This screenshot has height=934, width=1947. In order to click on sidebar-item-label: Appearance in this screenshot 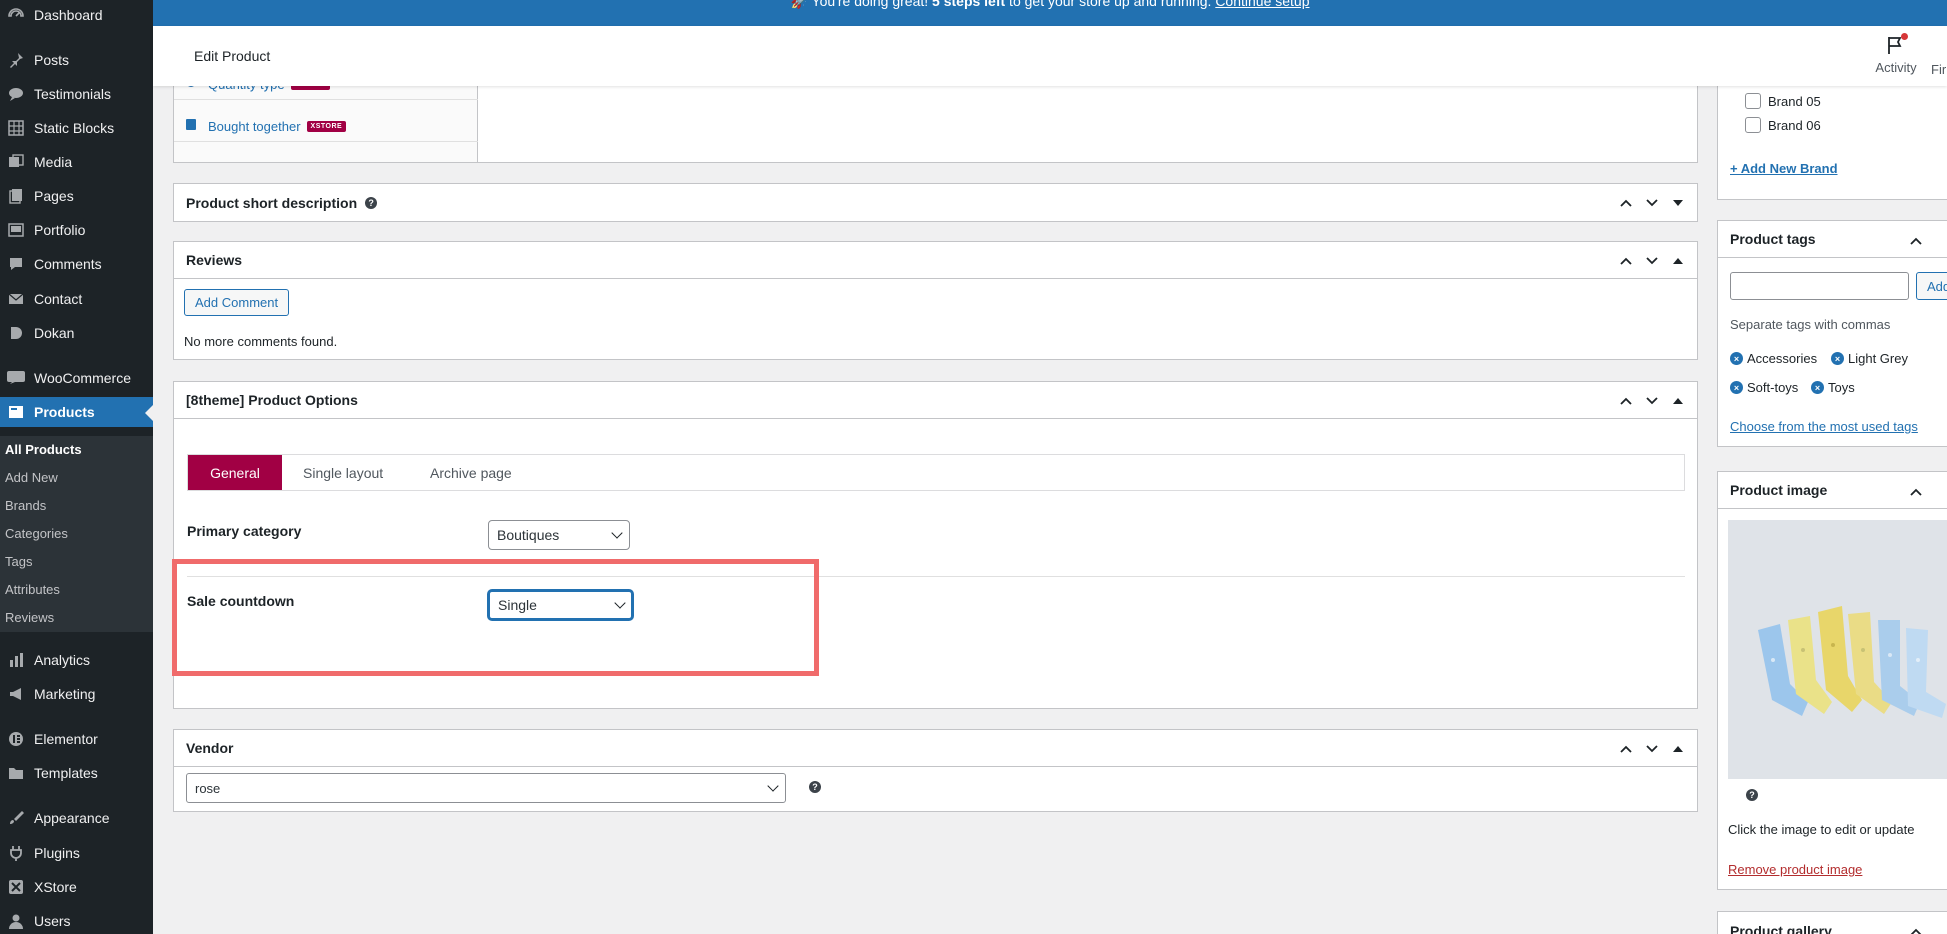, I will do `click(72, 818)`.